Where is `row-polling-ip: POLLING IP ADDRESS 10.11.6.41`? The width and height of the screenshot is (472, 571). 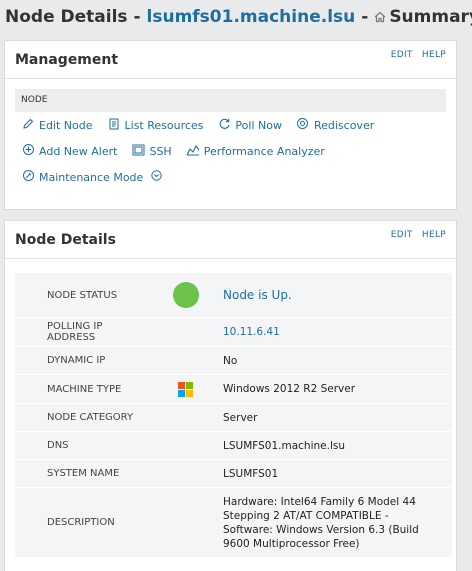 row-polling-ip: POLLING IP ADDRESS 10.11.6.41 is located at coordinates (233, 332).